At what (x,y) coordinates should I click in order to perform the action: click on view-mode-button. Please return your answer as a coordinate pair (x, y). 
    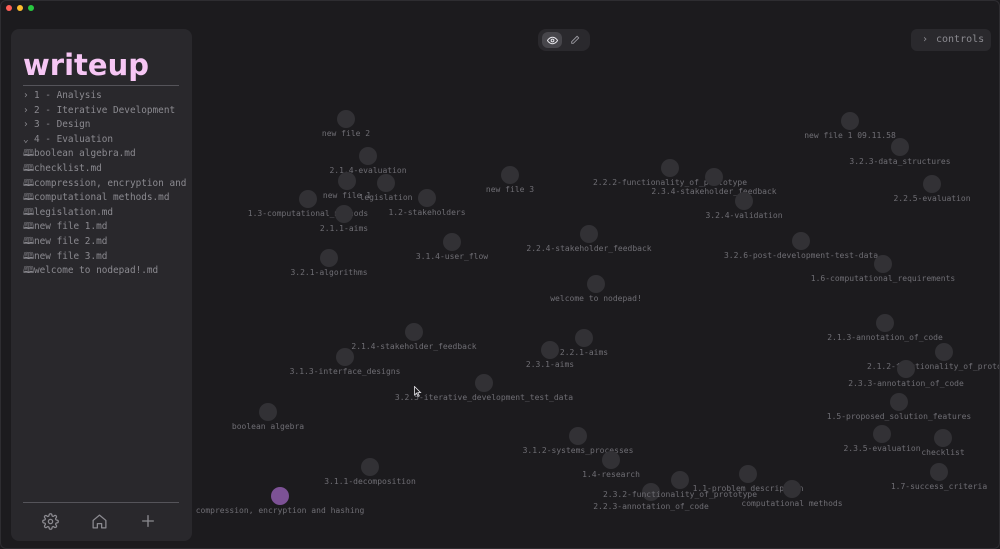
    Looking at the image, I should click on (552, 40).